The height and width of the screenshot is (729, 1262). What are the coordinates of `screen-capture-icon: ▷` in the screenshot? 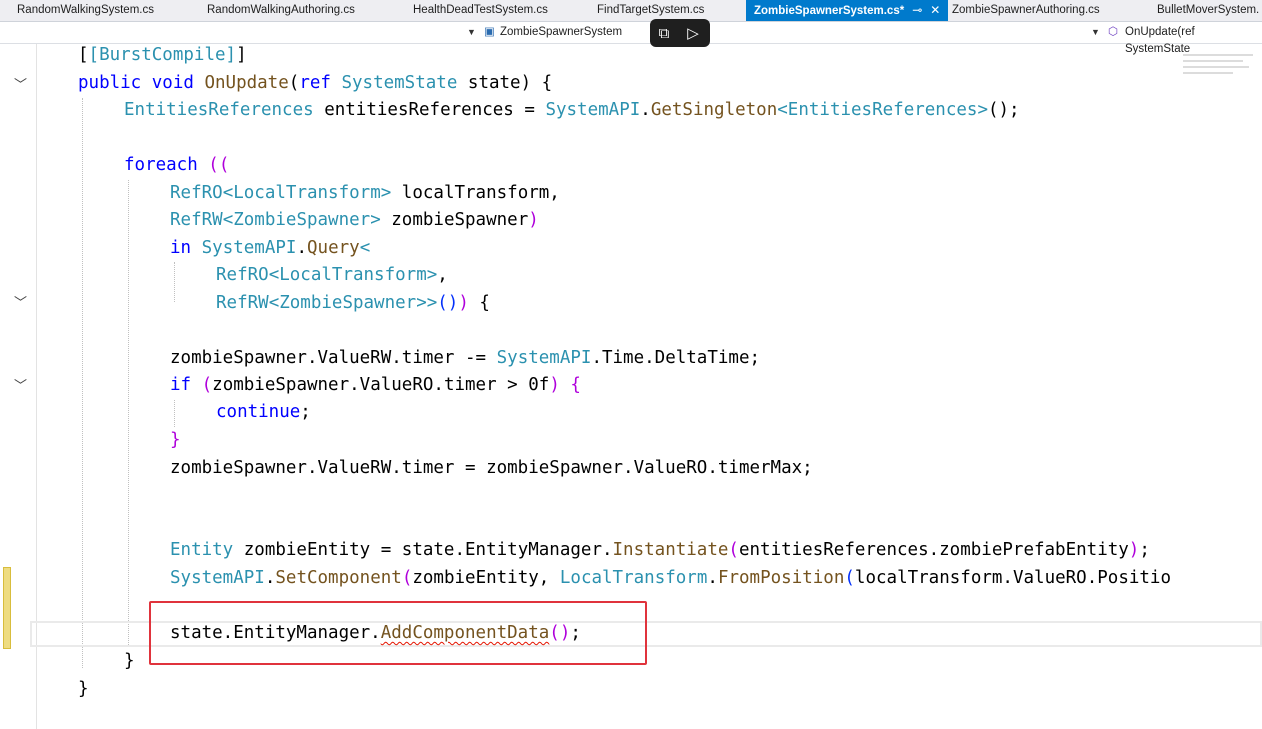 It's located at (693, 33).